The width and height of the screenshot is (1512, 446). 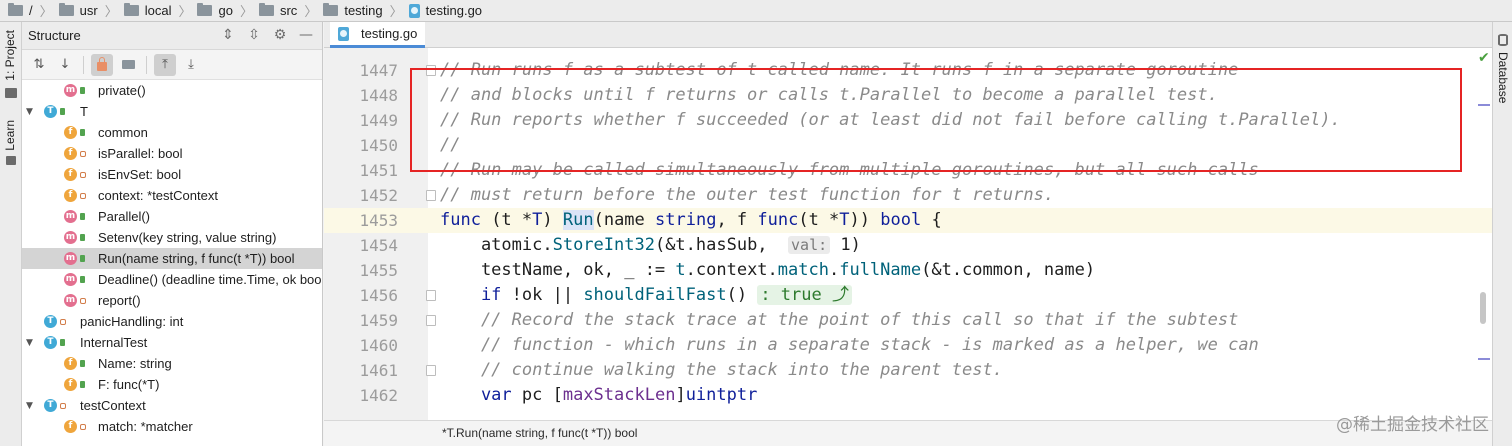 I want to click on code-line: 1450 //, so click(x=410, y=145).